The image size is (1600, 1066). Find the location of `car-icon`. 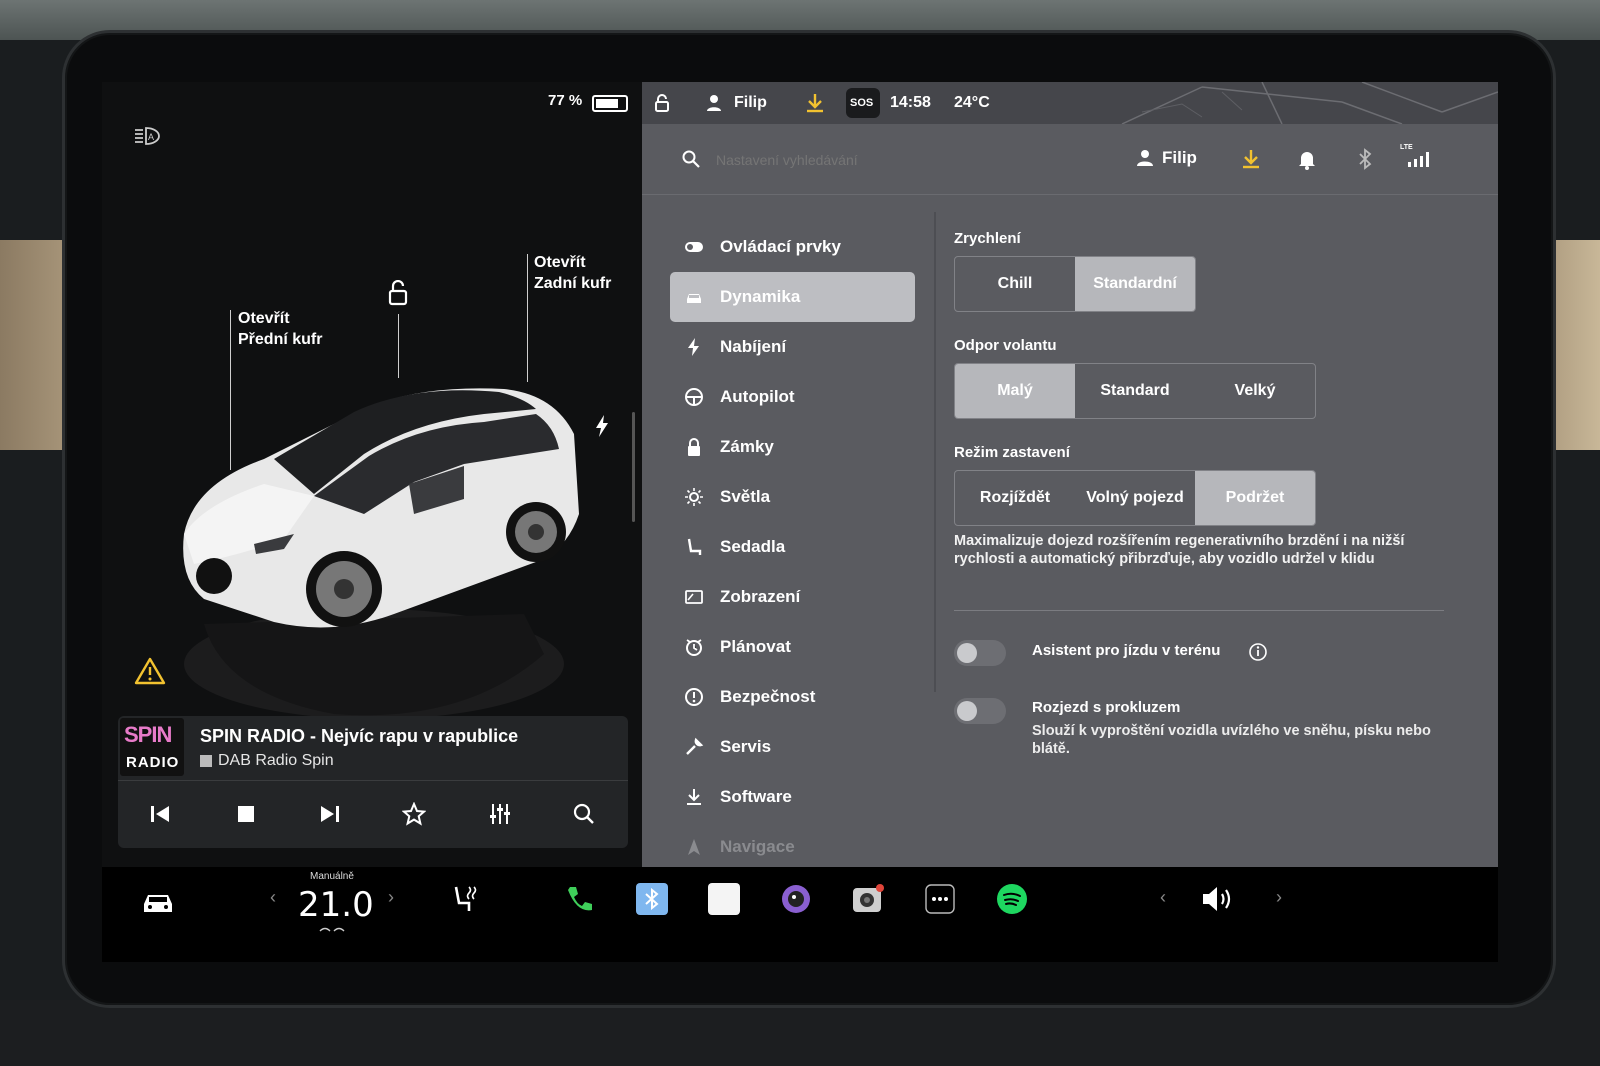

car-icon is located at coordinates (158, 903).